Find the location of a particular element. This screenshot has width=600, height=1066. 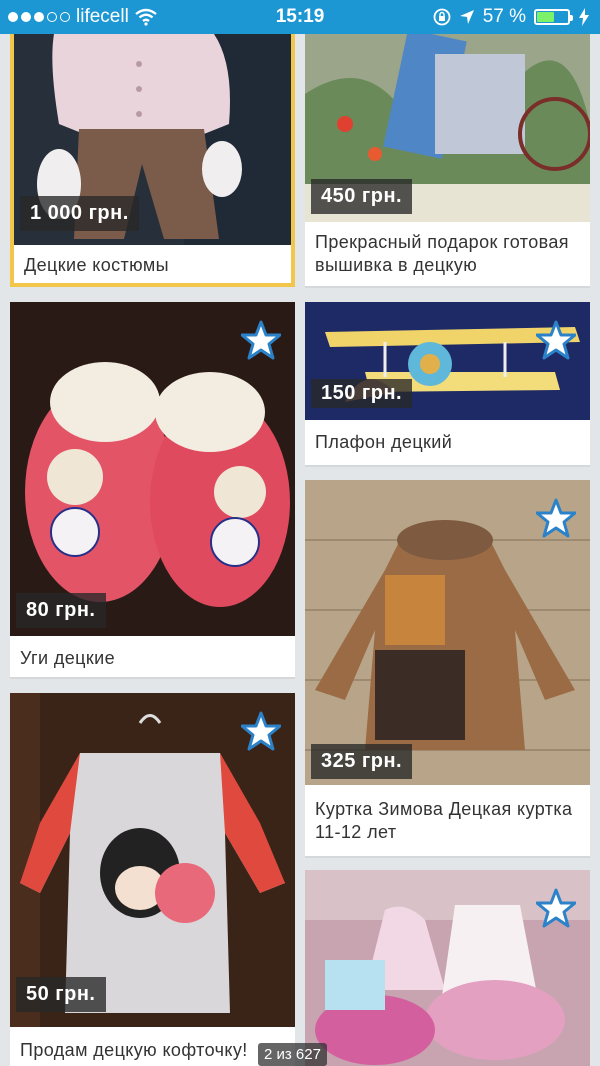

page-indicator: 2 из 627 is located at coordinates (292, 1054).